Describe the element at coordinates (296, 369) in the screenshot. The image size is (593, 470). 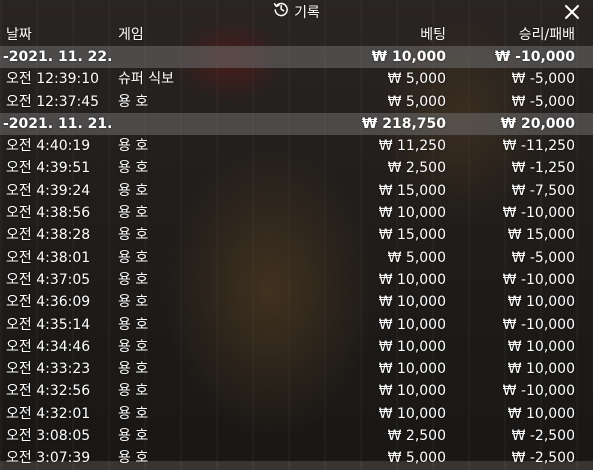
I see `history-row: 오전 4:33:23 용 호 ₩ 10,000 ₩ 10,000` at that location.